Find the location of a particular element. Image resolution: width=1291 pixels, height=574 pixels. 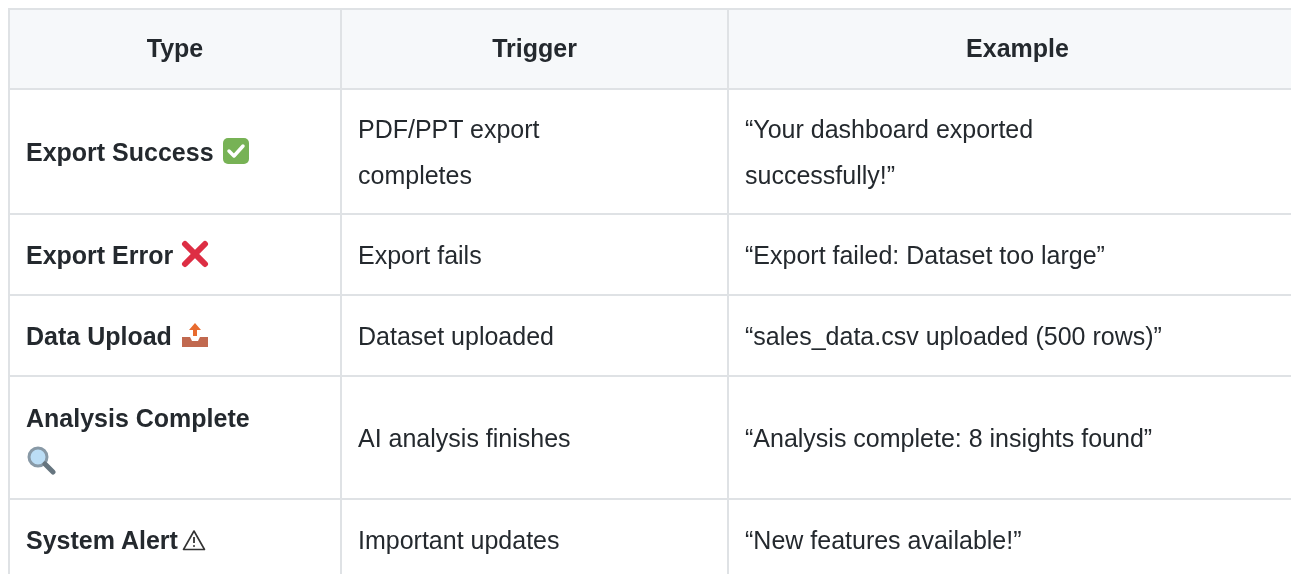

example-text: “Analysis complete: 8 insights found” is located at coordinates (949, 438).